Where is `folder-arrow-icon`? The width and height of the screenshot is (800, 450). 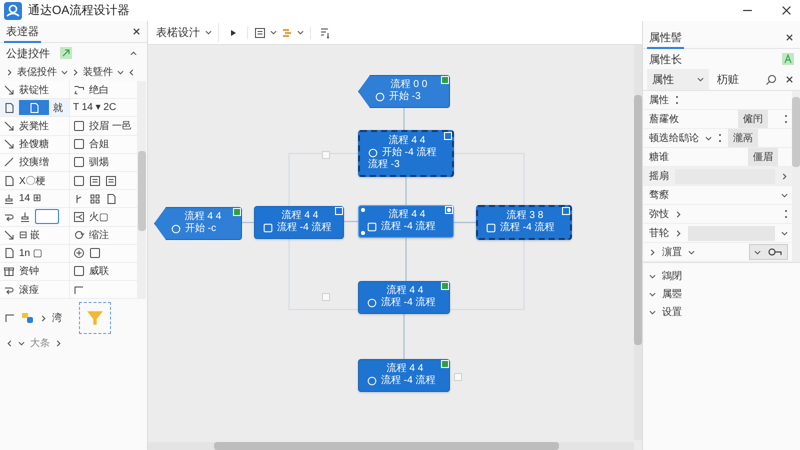
folder-arrow-icon is located at coordinates (79, 90).